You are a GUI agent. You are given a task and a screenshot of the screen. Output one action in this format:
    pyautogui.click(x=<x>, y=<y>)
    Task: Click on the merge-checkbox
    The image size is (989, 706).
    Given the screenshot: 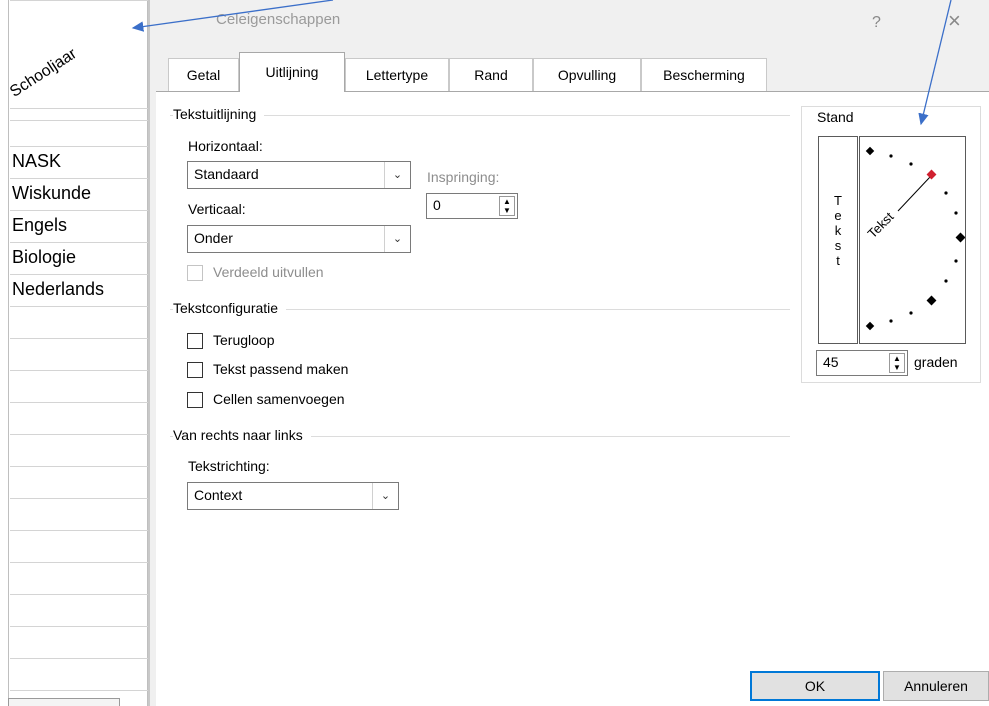 What is the action you would take?
    pyautogui.click(x=195, y=400)
    